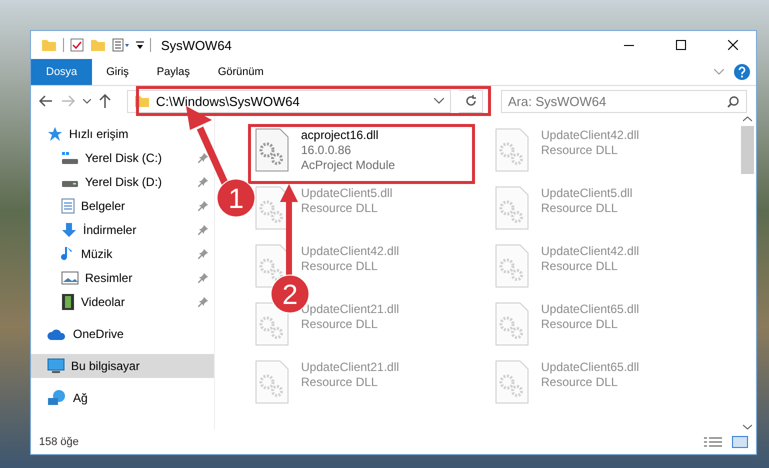 This screenshot has width=769, height=468. I want to click on up-arrow-icon, so click(105, 101).